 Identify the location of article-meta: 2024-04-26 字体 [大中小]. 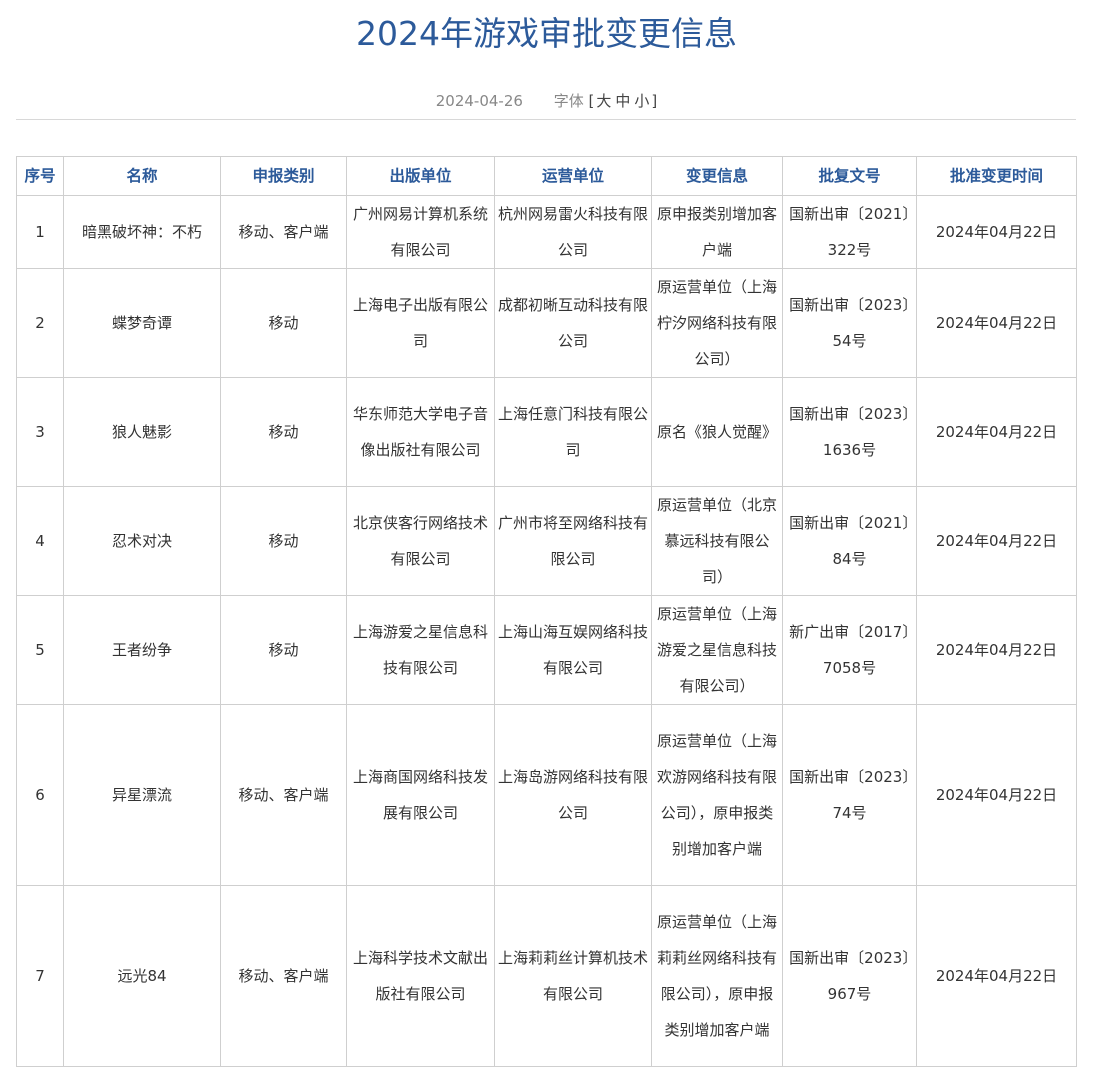
(546, 101).